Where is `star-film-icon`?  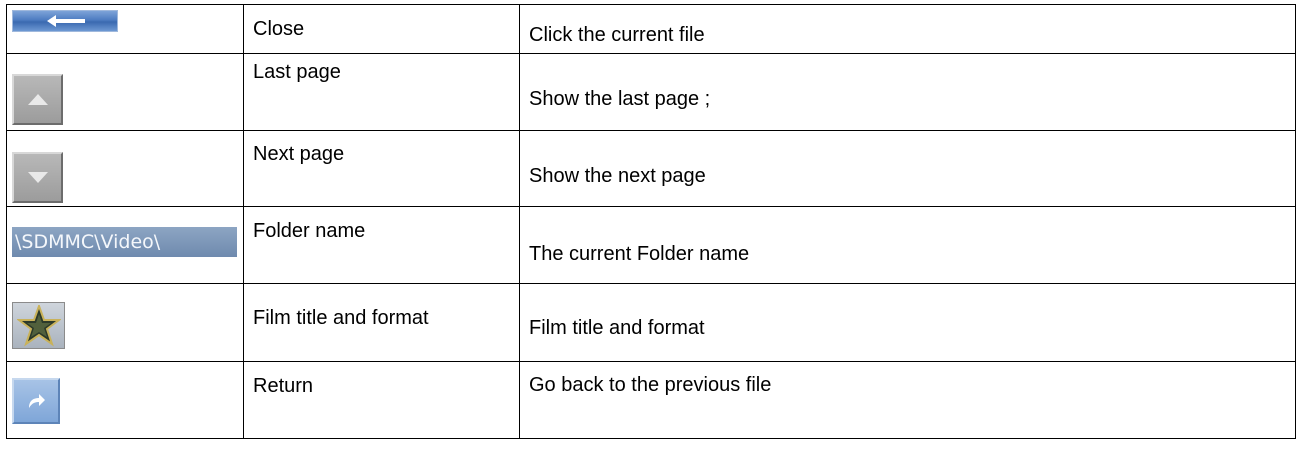
star-film-icon is located at coordinates (38, 325).